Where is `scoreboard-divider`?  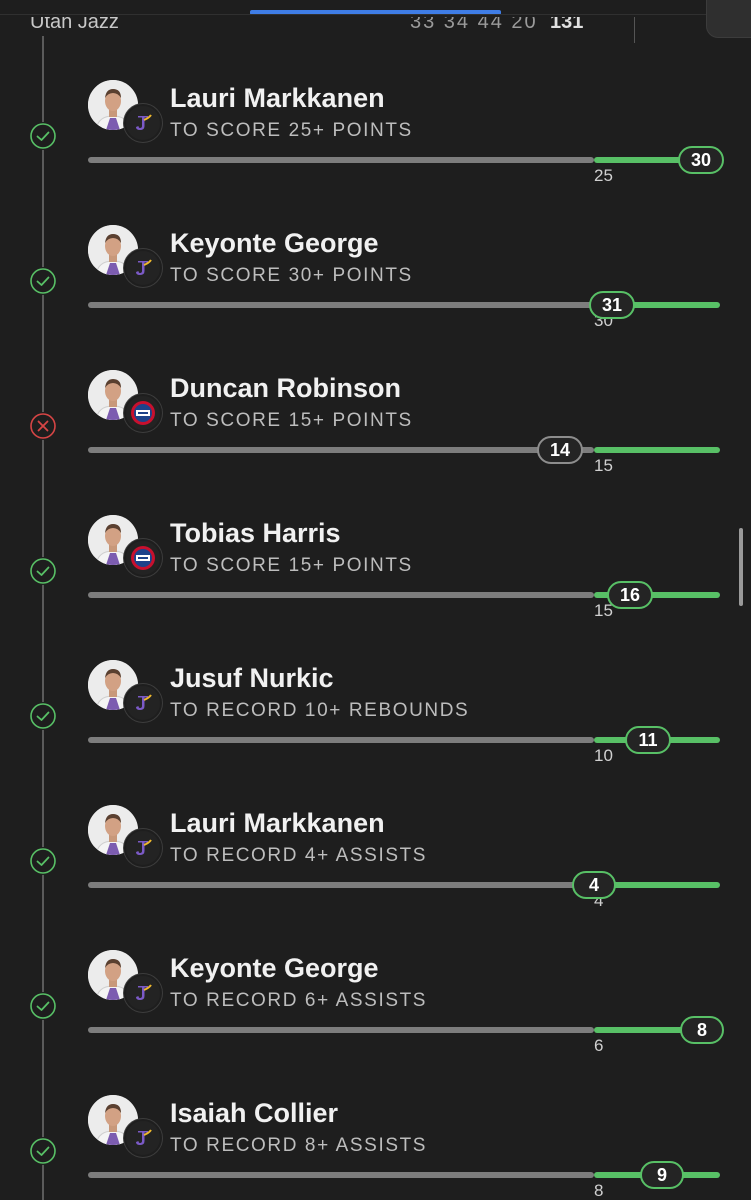
scoreboard-divider is located at coordinates (634, 30).